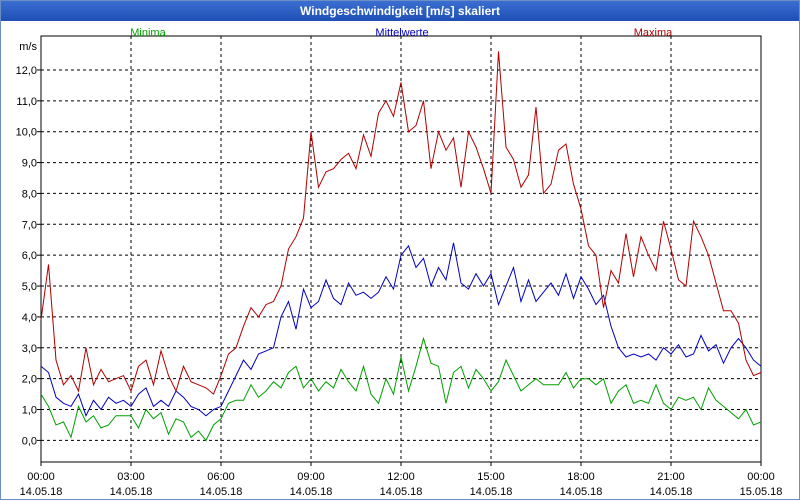 This screenshot has width=800, height=501. Describe the element at coordinates (761, 492) in the screenshot. I see `x-tick-date-label: 15.05.18` at that location.